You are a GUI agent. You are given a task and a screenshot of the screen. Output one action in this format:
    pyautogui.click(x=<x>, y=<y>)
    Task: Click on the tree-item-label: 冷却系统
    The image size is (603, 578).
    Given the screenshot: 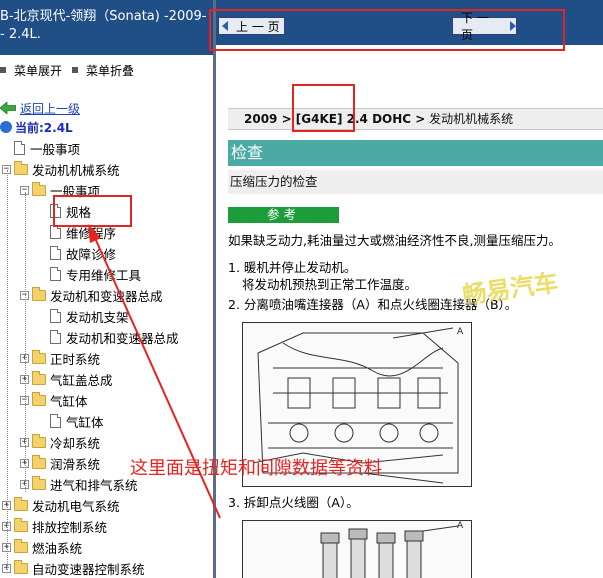 What is the action you would take?
    pyautogui.click(x=75, y=443)
    